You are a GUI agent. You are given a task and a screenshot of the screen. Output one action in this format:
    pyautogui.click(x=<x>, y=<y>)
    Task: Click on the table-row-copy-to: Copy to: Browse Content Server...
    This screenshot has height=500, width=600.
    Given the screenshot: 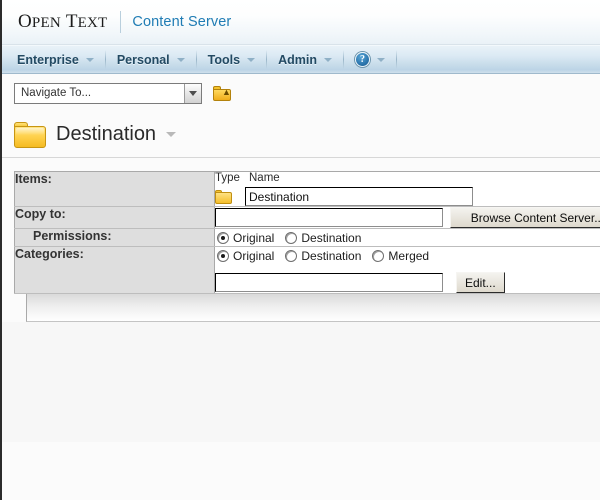 What is the action you would take?
    pyautogui.click(x=307, y=217)
    